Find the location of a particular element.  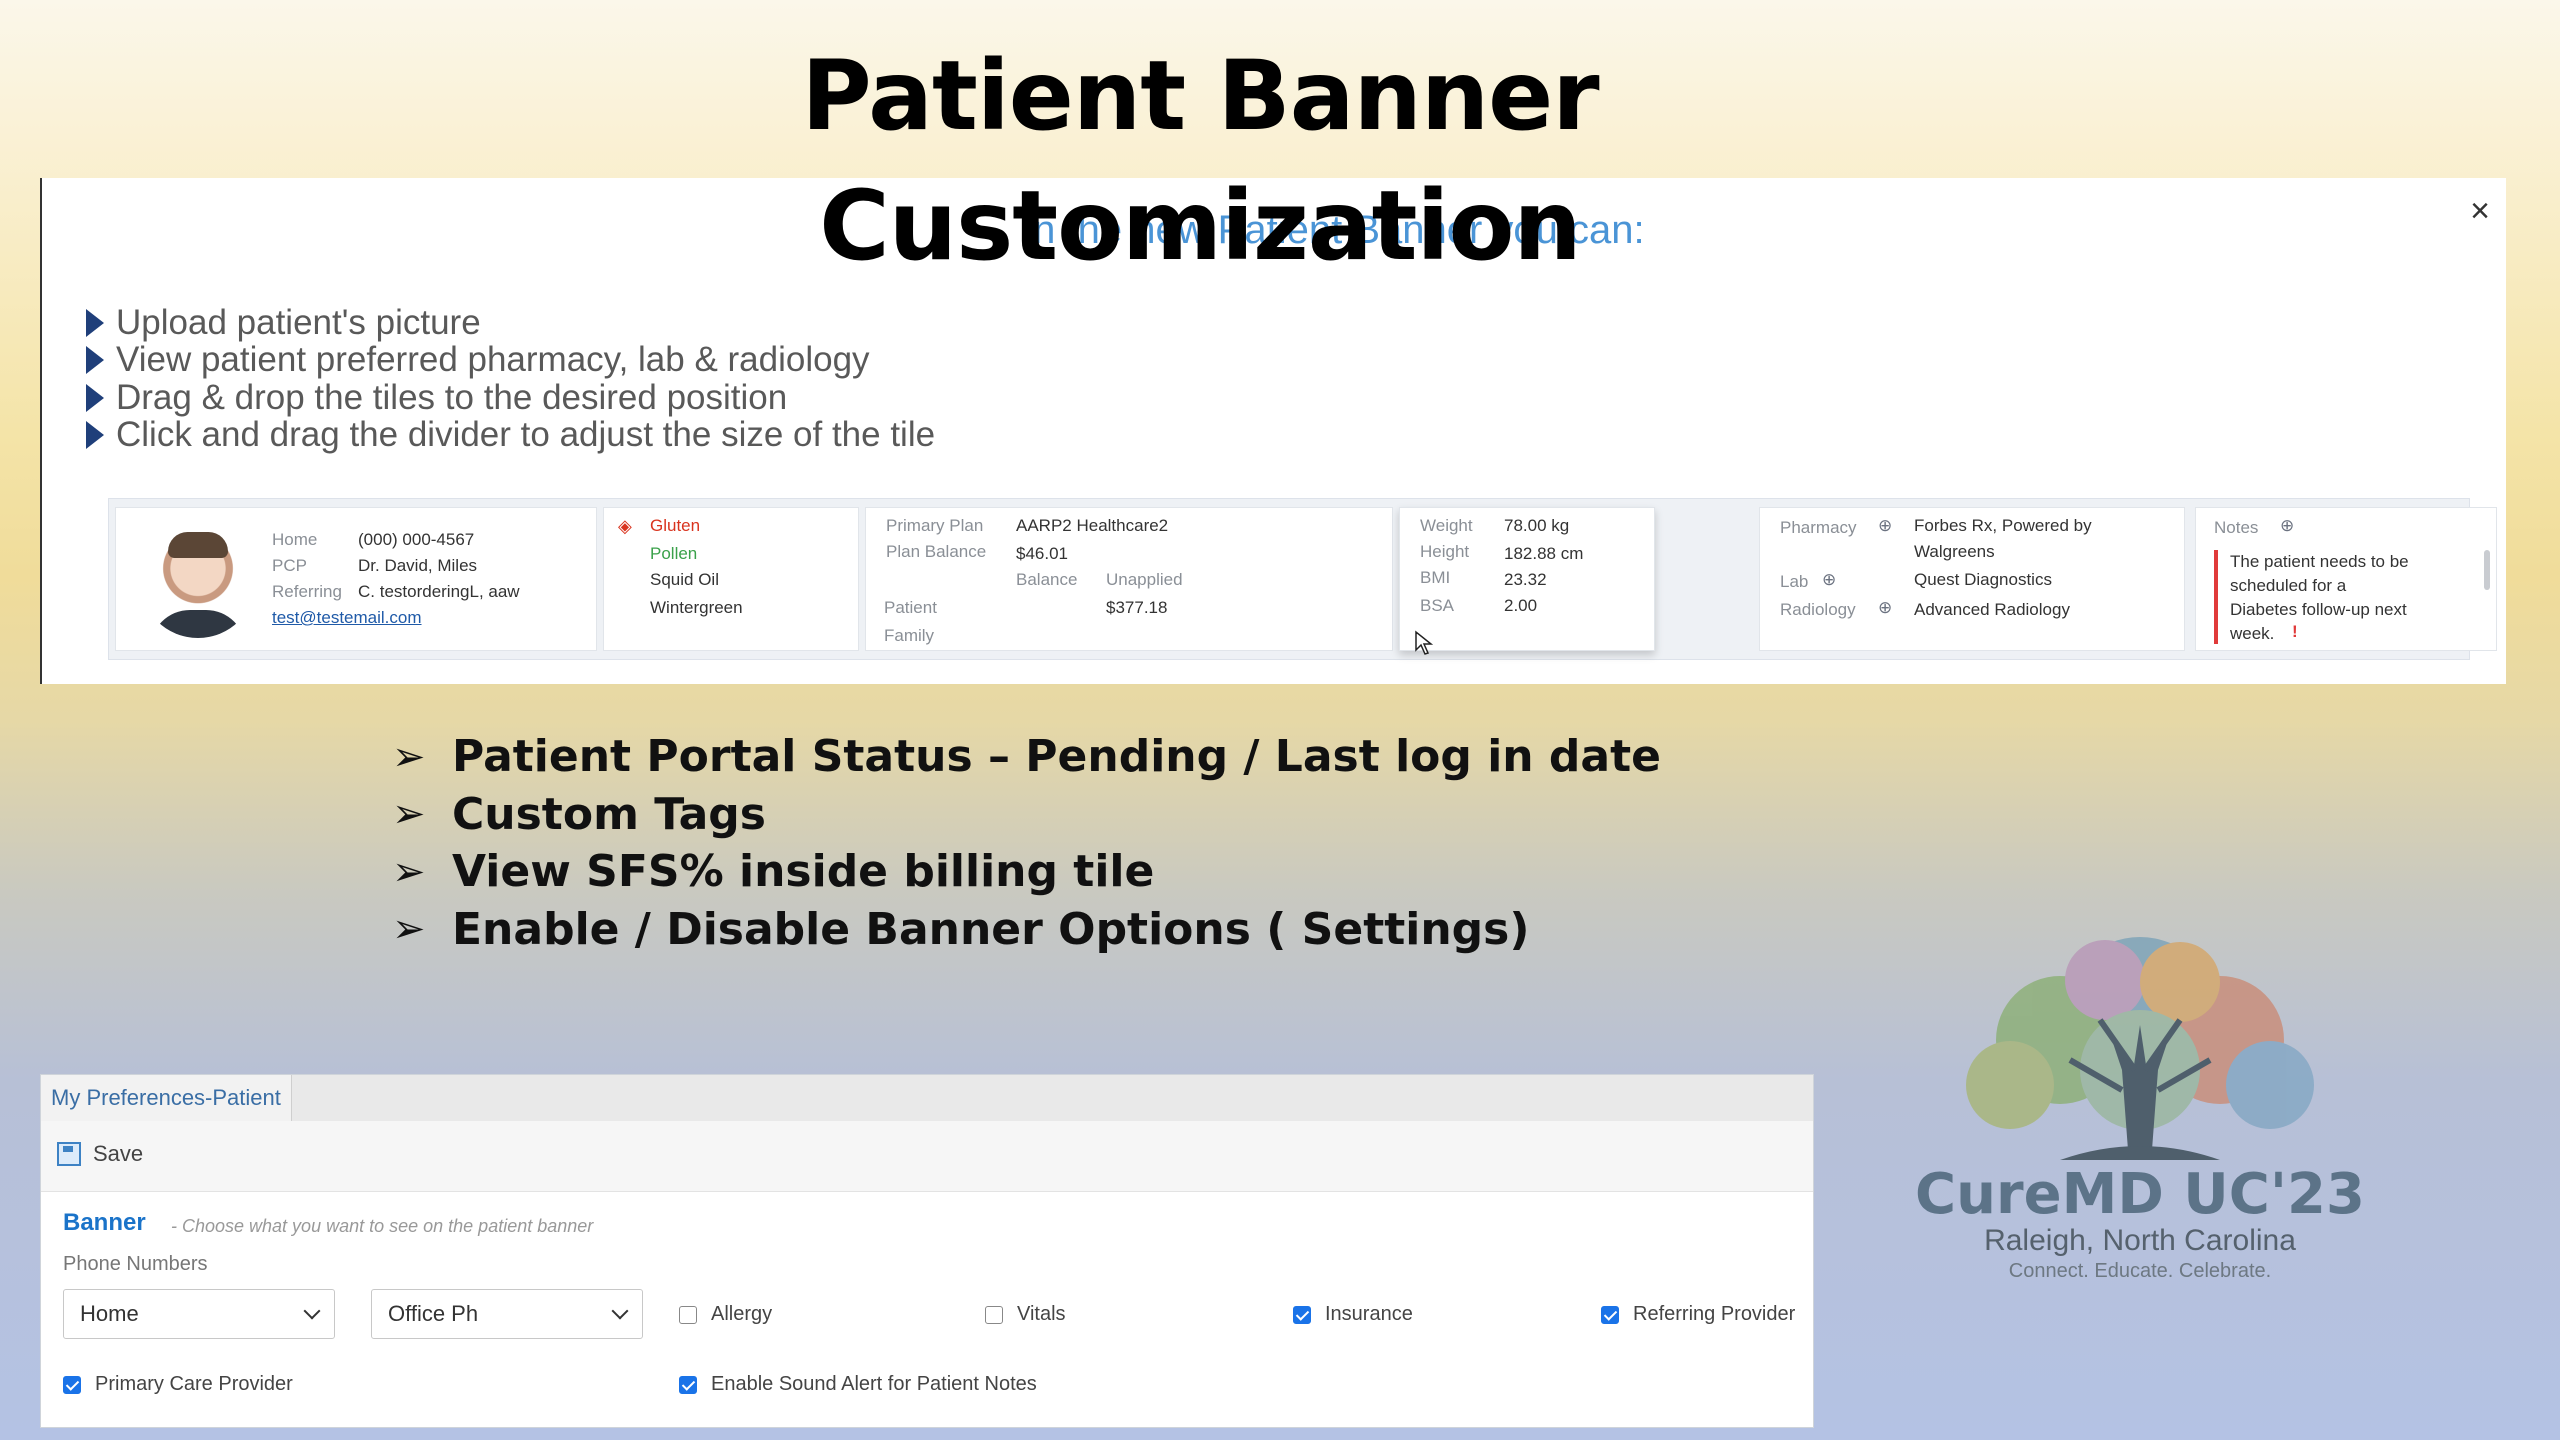

height-label: Height is located at coordinates (1445, 551).